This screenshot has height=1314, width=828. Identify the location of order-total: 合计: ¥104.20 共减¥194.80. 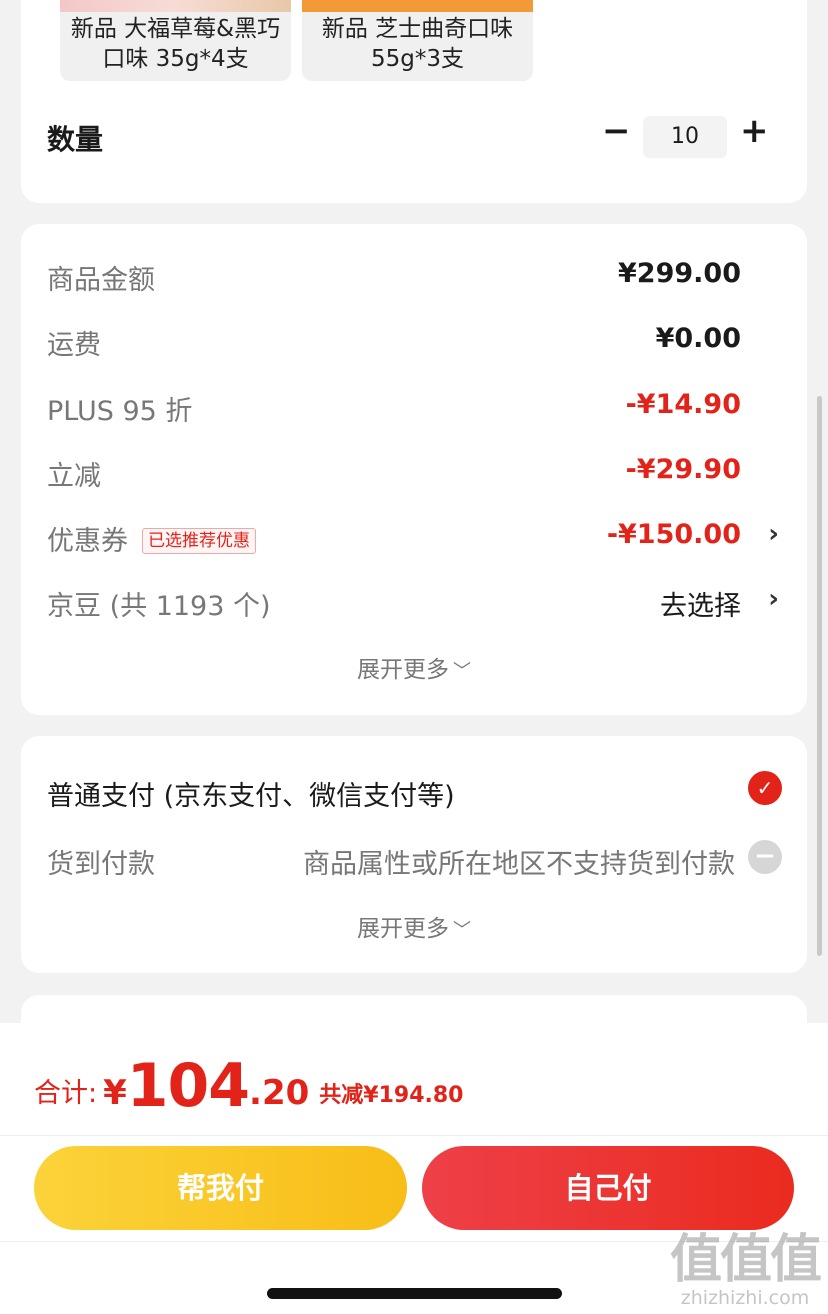
(248, 1086).